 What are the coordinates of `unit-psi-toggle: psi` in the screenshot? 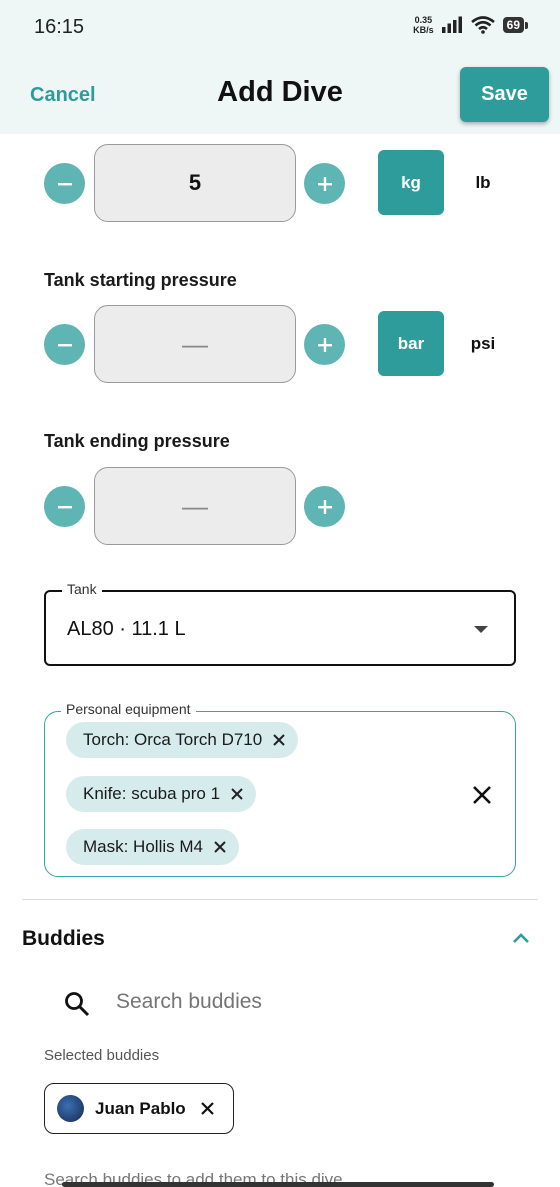 It's located at (483, 343).